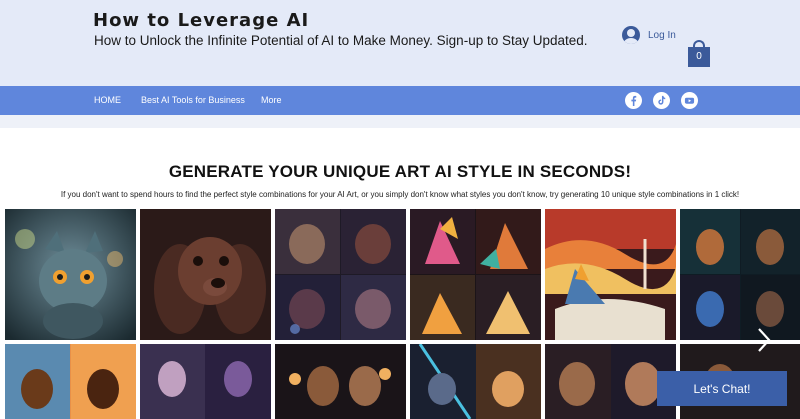 This screenshot has height=419, width=800. What do you see at coordinates (662, 35) in the screenshot?
I see `login-label: Log In` at bounding box center [662, 35].